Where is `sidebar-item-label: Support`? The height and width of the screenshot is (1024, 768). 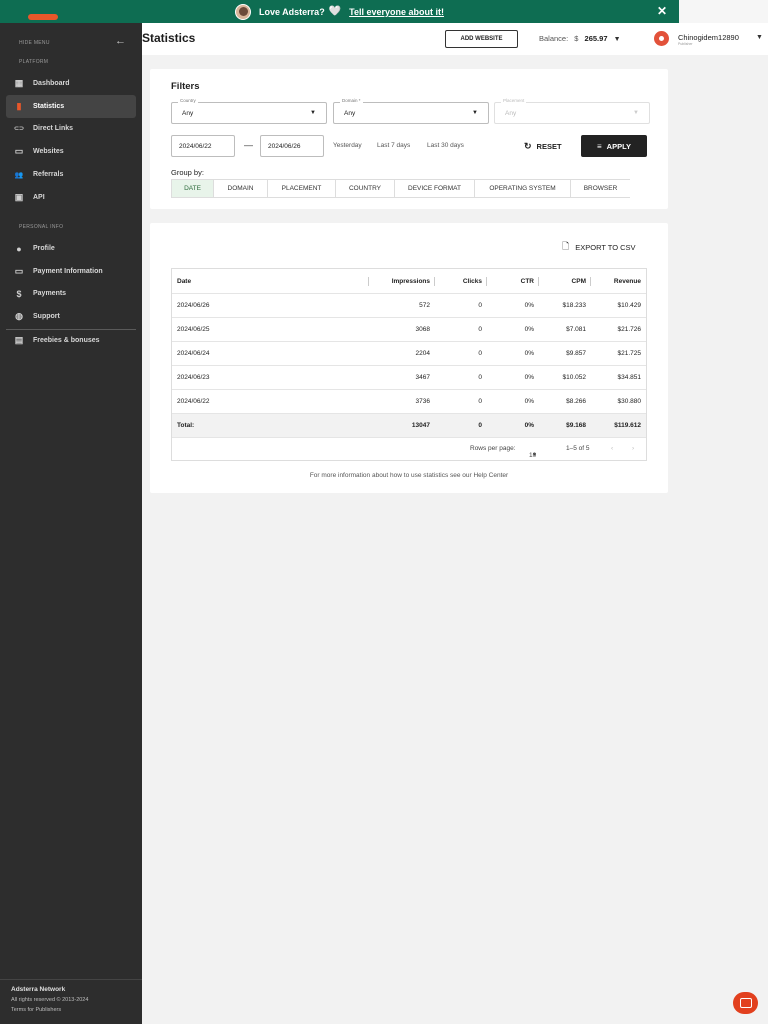
sidebar-item-label: Support is located at coordinates (46, 316).